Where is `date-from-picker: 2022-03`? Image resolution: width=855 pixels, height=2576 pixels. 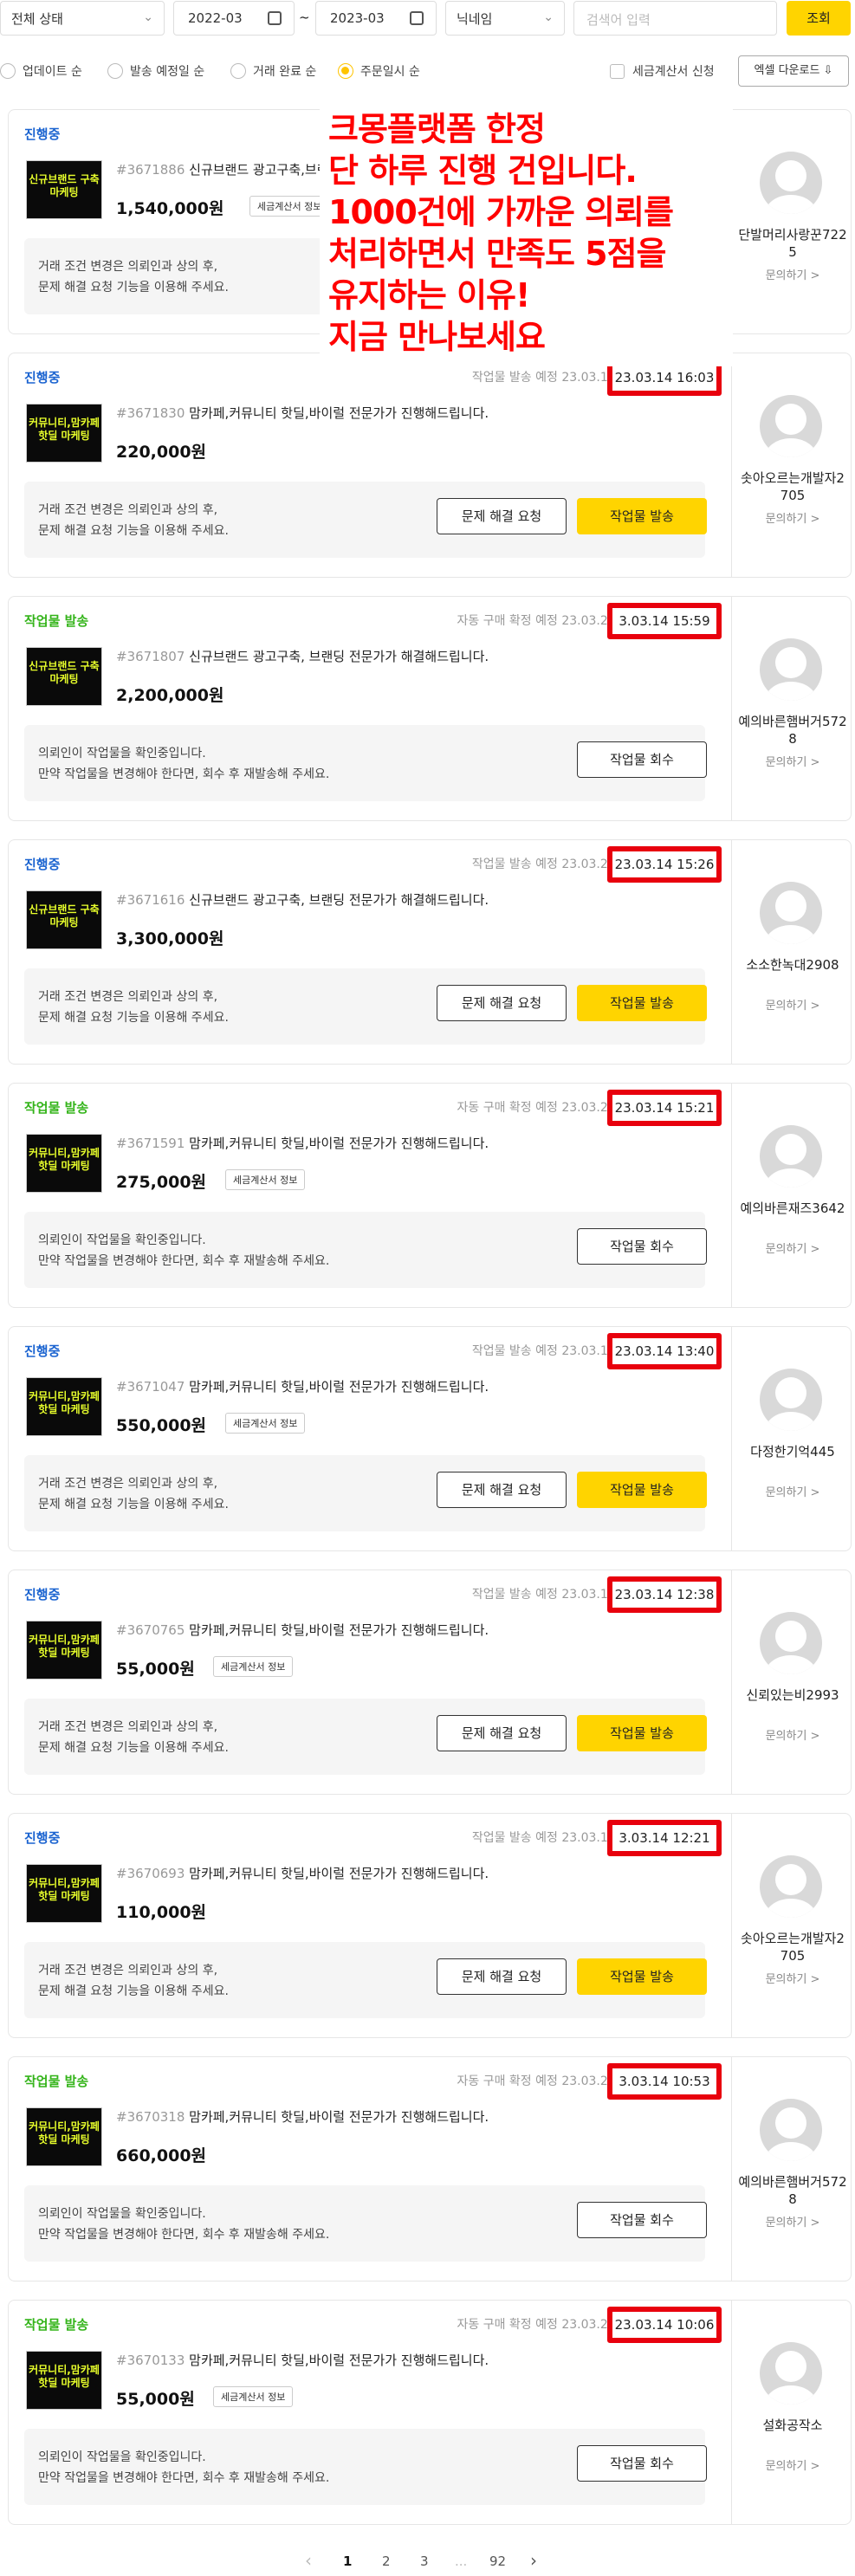 date-from-picker: 2022-03 is located at coordinates (234, 18).